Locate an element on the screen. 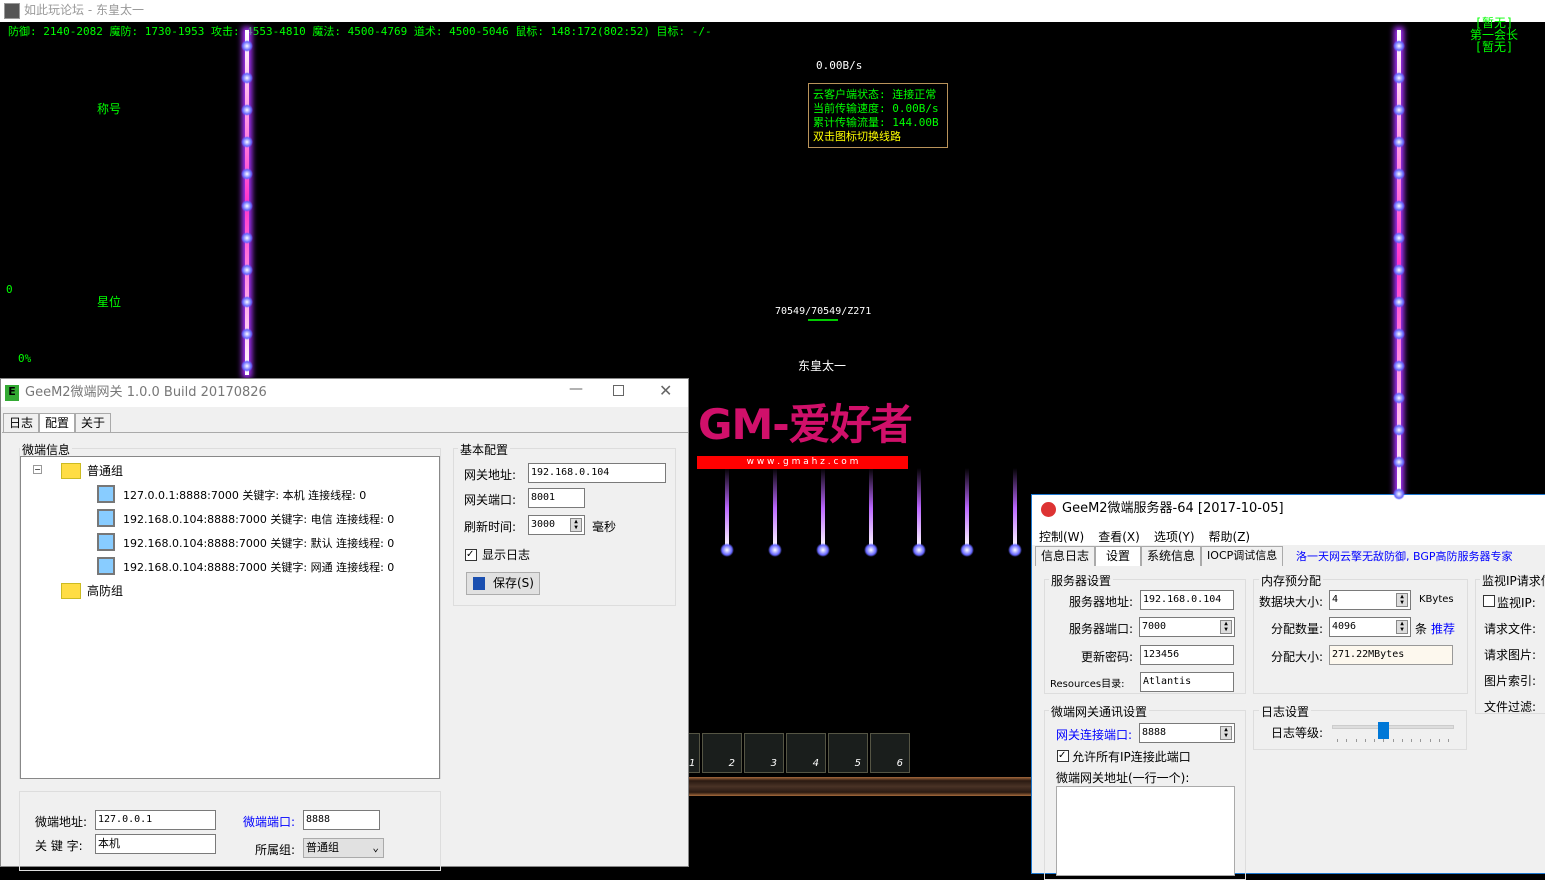  recommend-link: 推荐 is located at coordinates (1443, 628).